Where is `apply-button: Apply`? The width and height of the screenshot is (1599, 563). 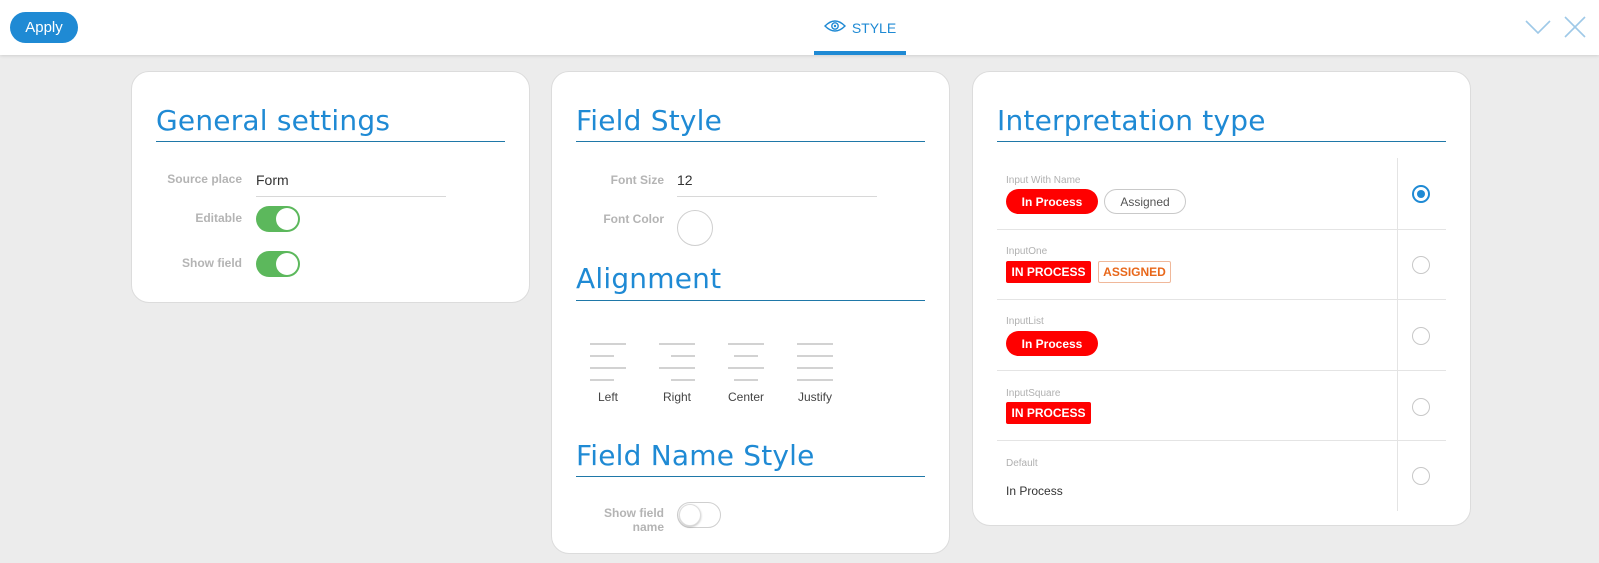 apply-button: Apply is located at coordinates (44, 27).